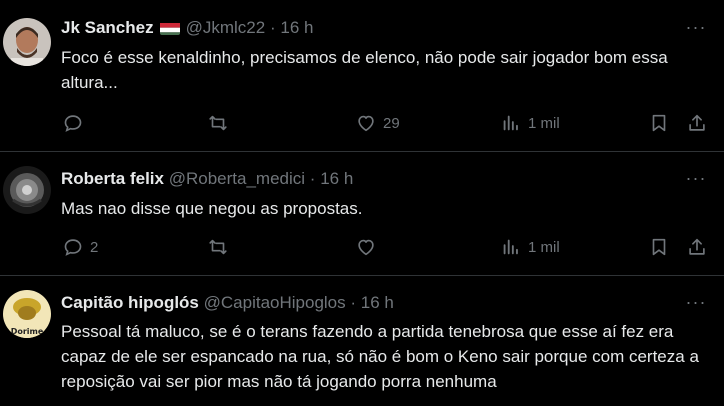 The height and width of the screenshot is (406, 724). I want to click on hungary-flag-icon, so click(169, 28).